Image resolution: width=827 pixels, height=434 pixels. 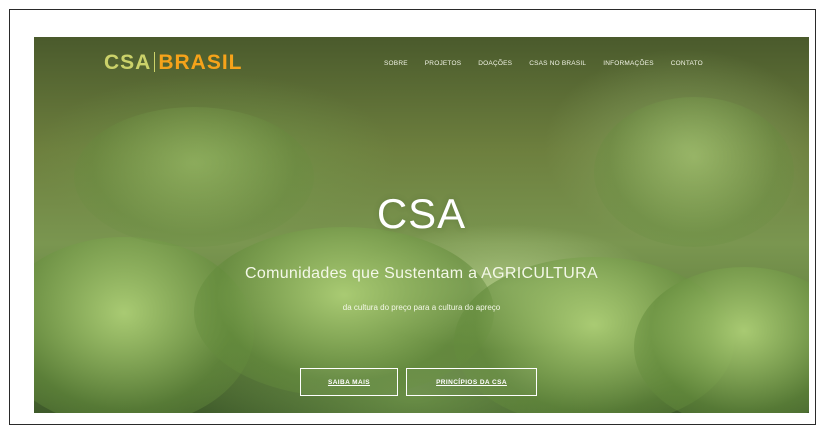 What do you see at coordinates (495, 63) in the screenshot?
I see `nav-item-doacoes: DOAÇÕES` at bounding box center [495, 63].